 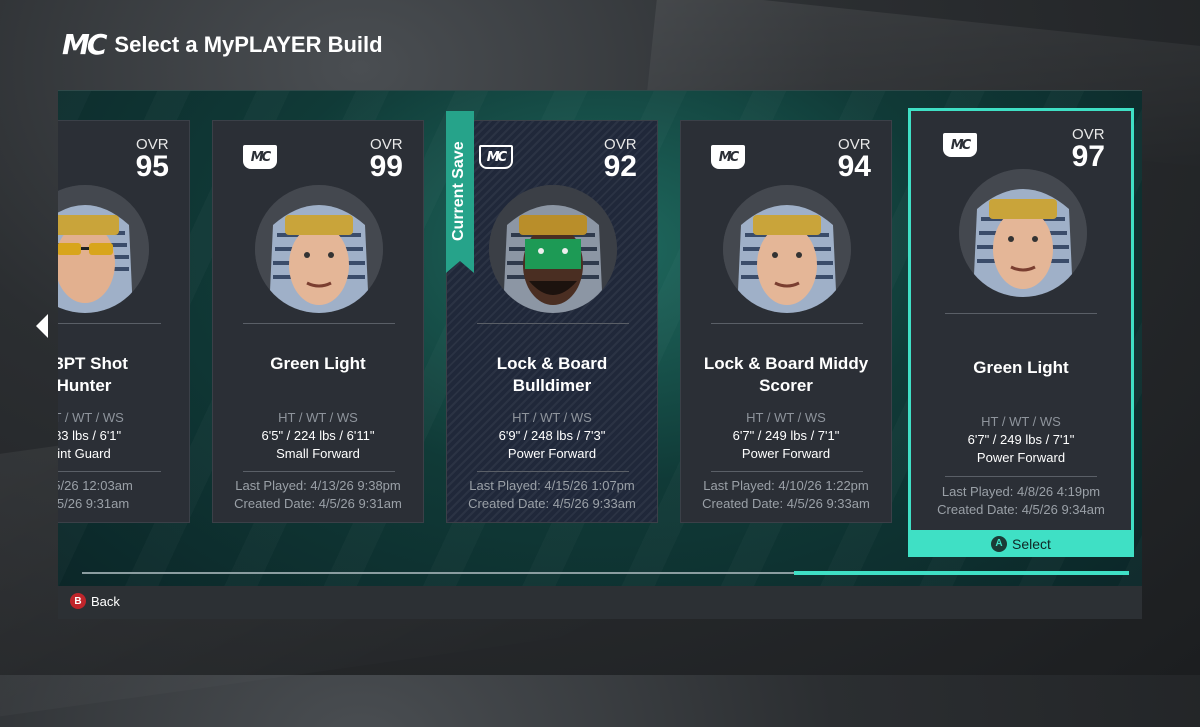 I want to click on select-button: A Select, so click(x=1021, y=543).